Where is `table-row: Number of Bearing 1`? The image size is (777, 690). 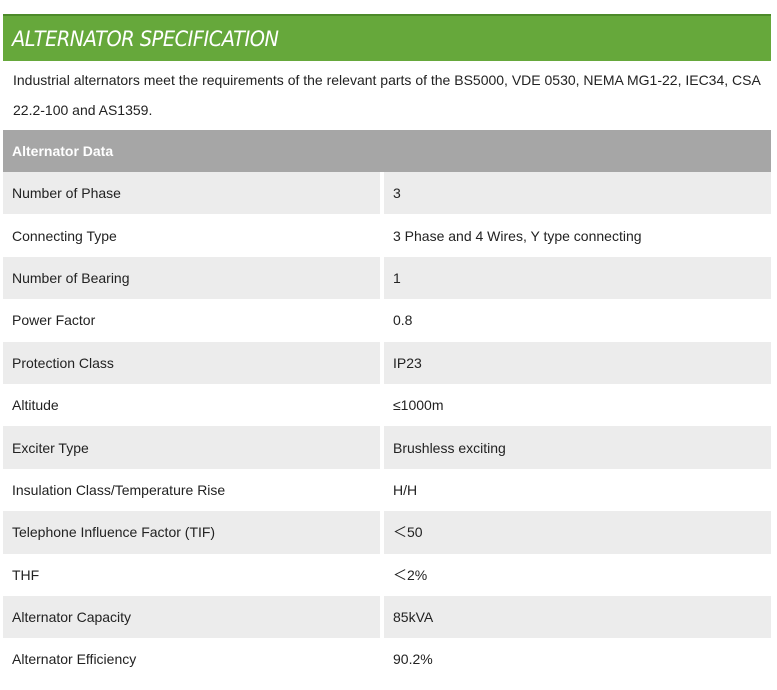 table-row: Number of Bearing 1 is located at coordinates (387, 278).